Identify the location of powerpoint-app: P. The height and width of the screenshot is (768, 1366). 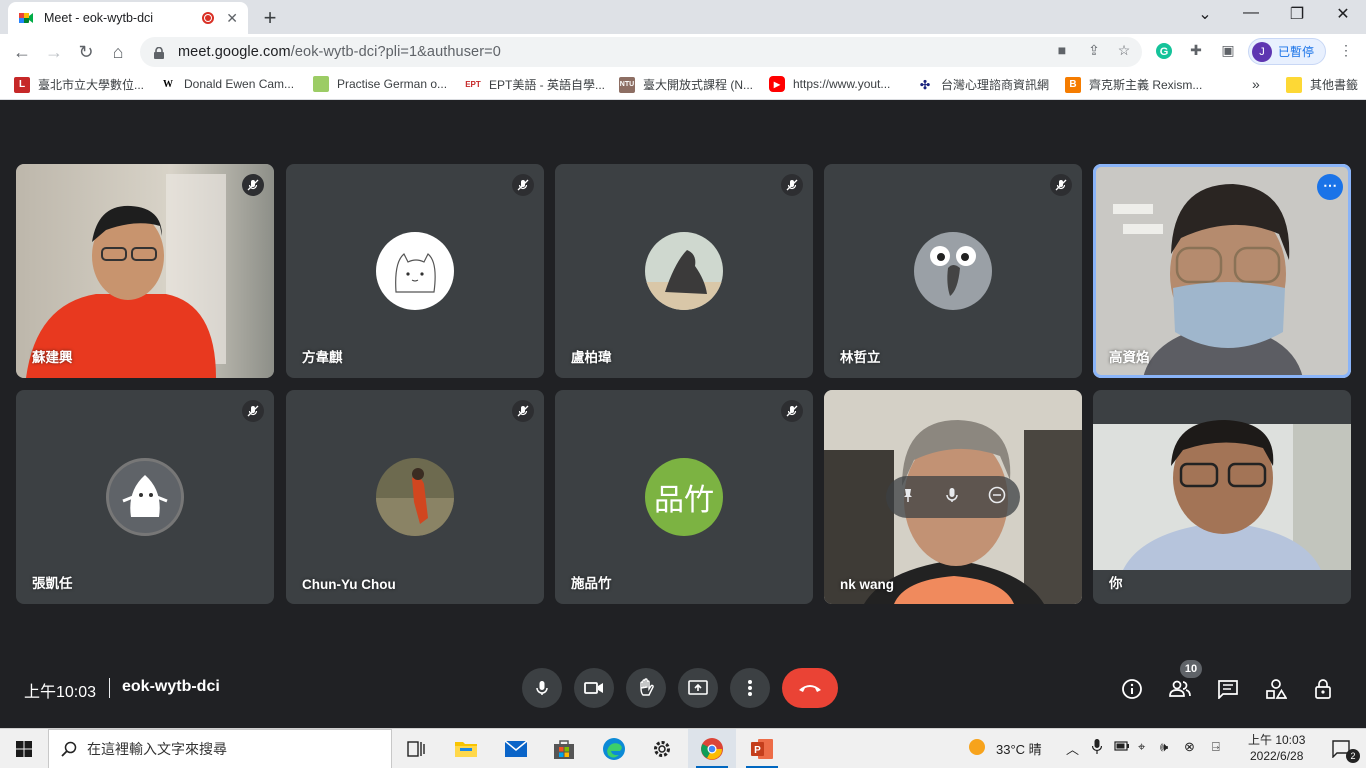
(762, 748).